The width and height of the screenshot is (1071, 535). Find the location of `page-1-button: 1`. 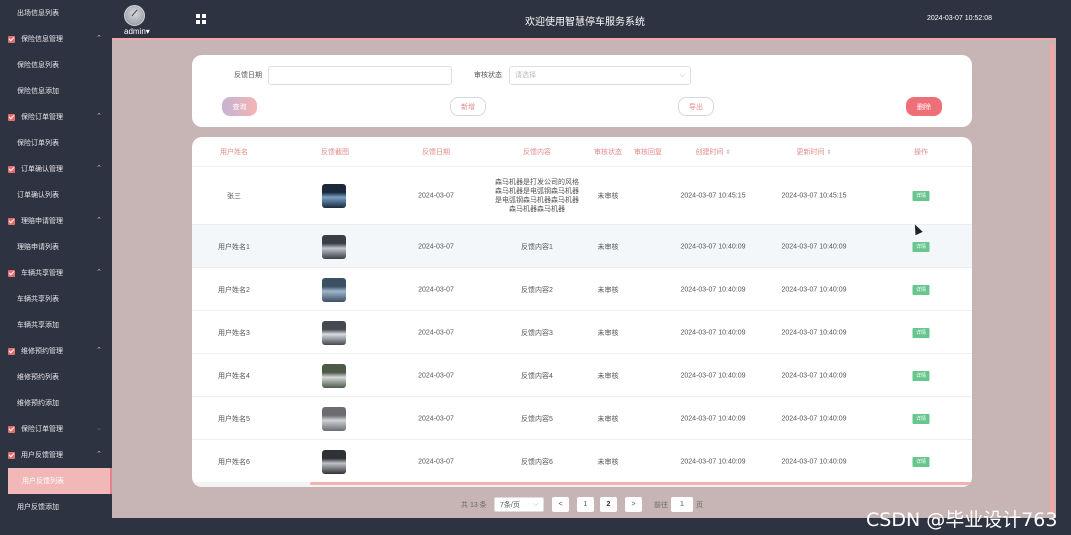

page-1-button: 1 is located at coordinates (585, 504).